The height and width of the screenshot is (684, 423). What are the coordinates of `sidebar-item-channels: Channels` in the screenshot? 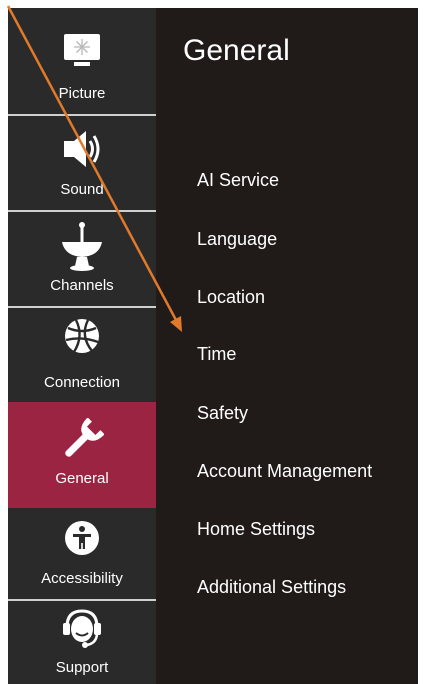 It's located at (82, 259).